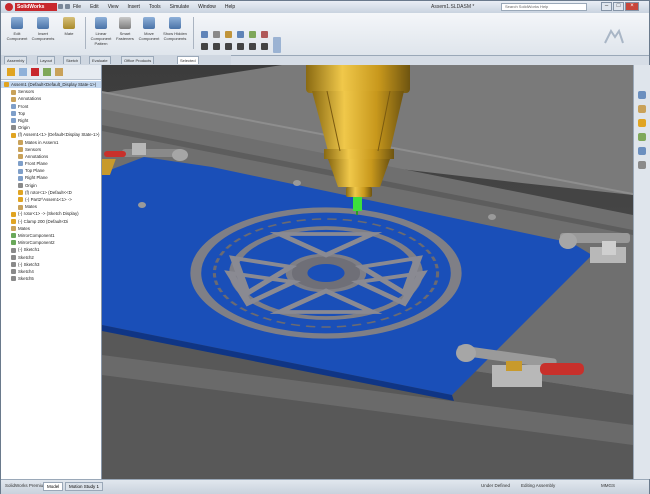  What do you see at coordinates (67, 6) in the screenshot?
I see `open-icon` at bounding box center [67, 6].